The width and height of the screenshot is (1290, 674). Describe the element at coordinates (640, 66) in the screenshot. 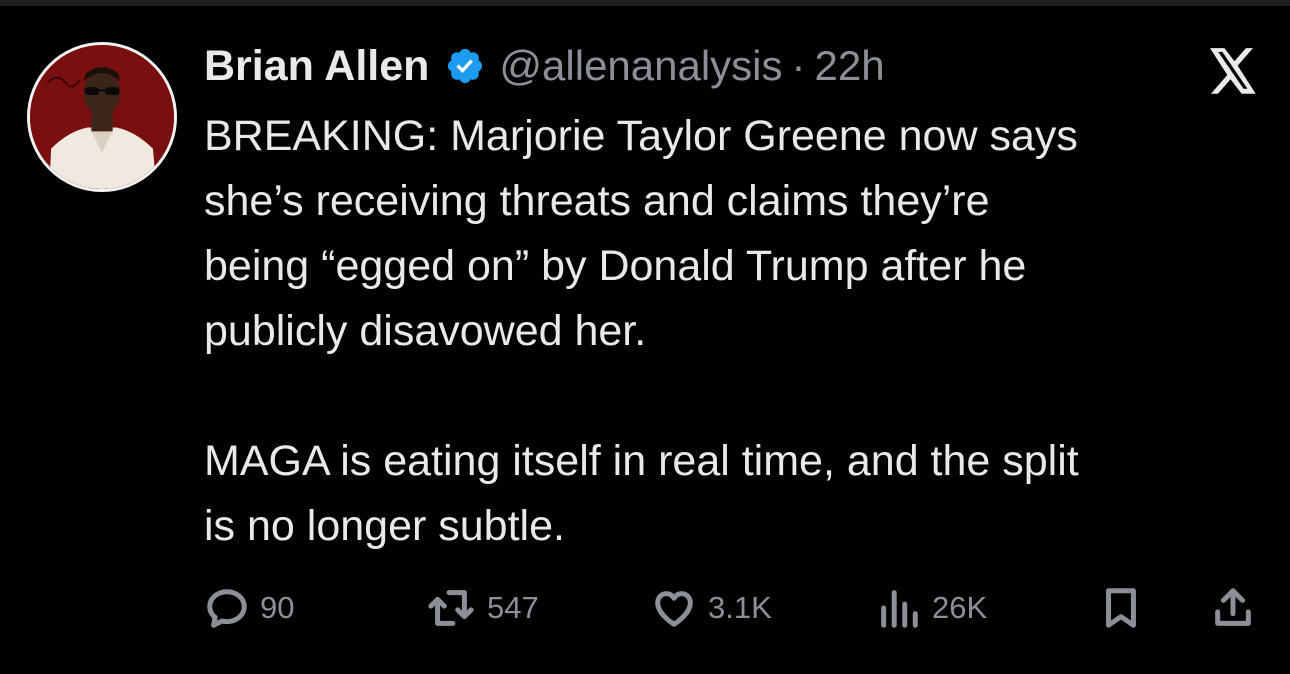

I see `author-handle: @allenanalysis` at that location.